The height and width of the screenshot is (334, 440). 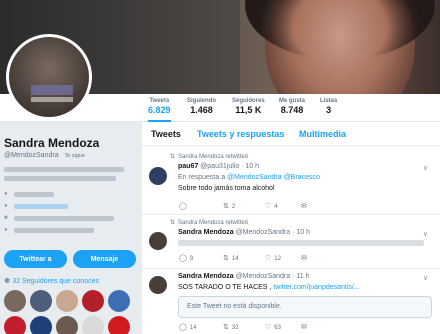 What do you see at coordinates (49, 77) in the screenshot?
I see `profile-avatar` at bounding box center [49, 77].